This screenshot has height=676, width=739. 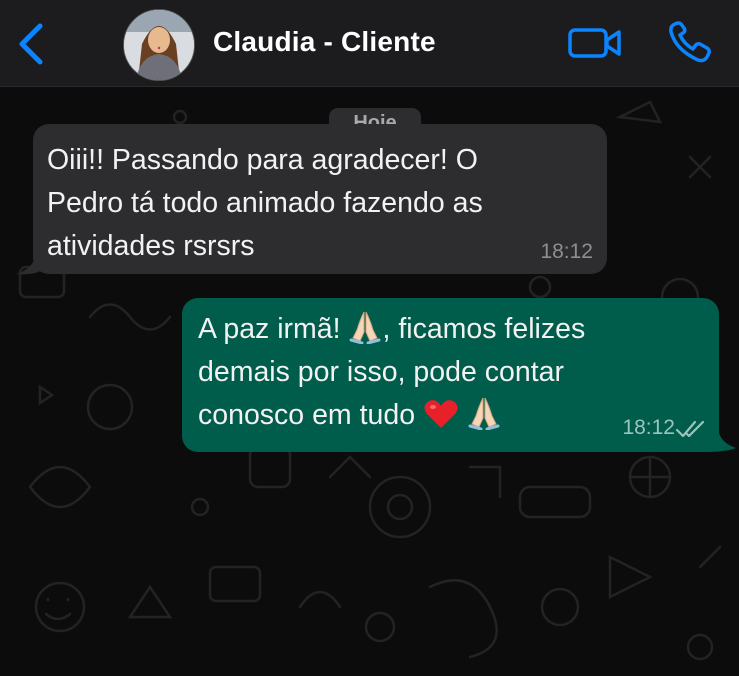 What do you see at coordinates (484, 329) in the screenshot?
I see `message-segment: , ficamos felizes` at bounding box center [484, 329].